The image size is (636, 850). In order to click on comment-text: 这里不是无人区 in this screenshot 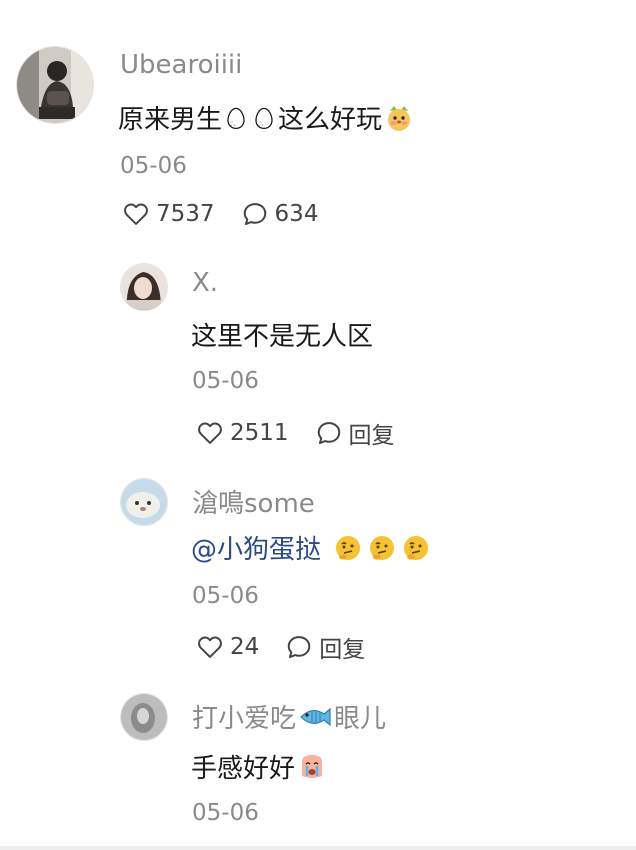, I will do `click(282, 337)`.